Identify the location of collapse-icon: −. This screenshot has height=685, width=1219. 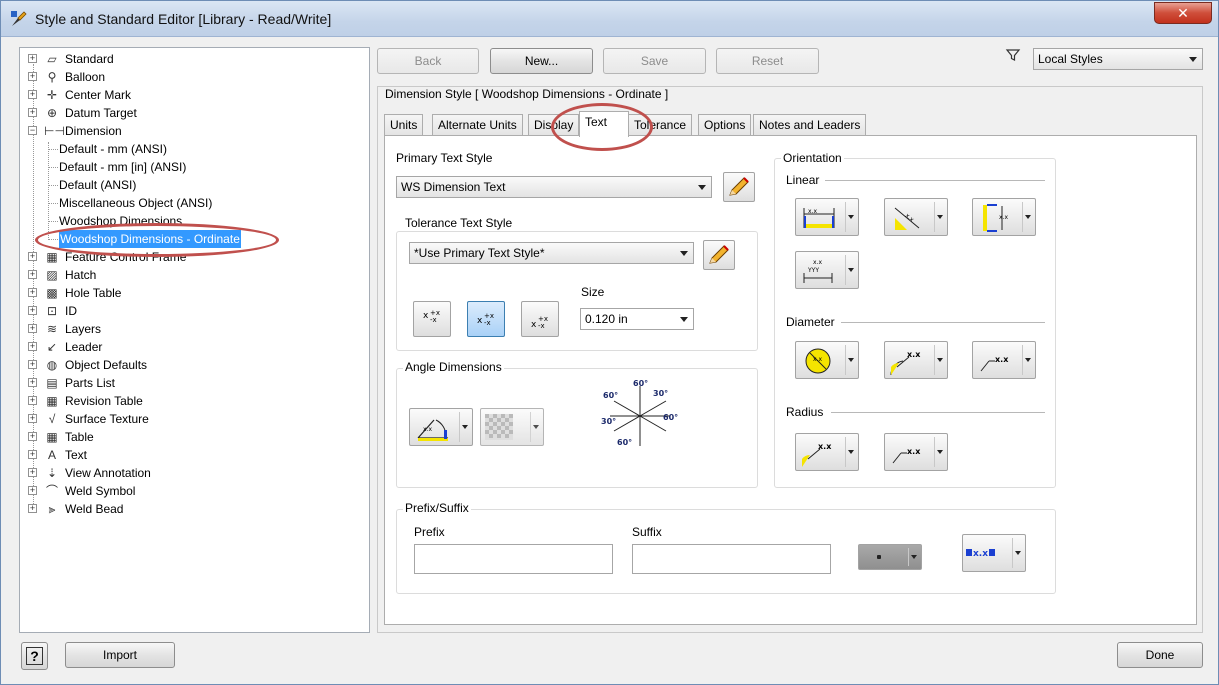
(32, 130).